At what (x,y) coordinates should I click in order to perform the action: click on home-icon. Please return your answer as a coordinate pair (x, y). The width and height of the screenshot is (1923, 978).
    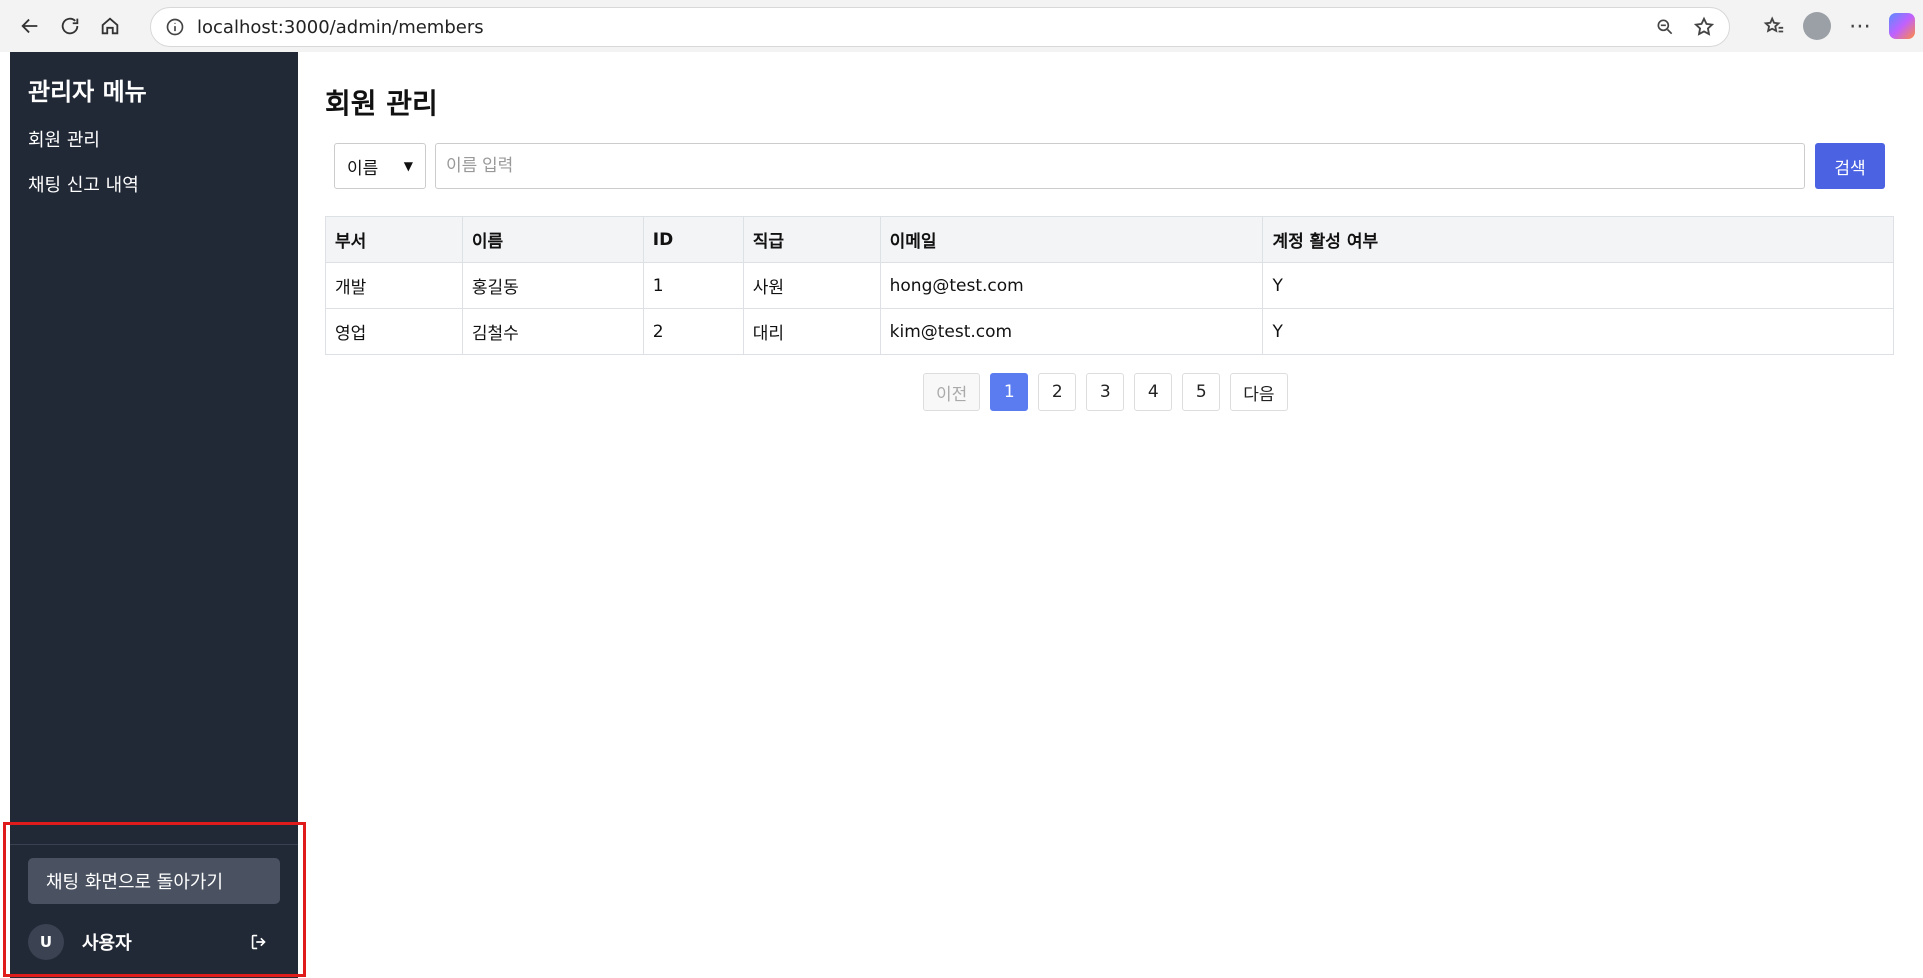
    Looking at the image, I should click on (110, 26).